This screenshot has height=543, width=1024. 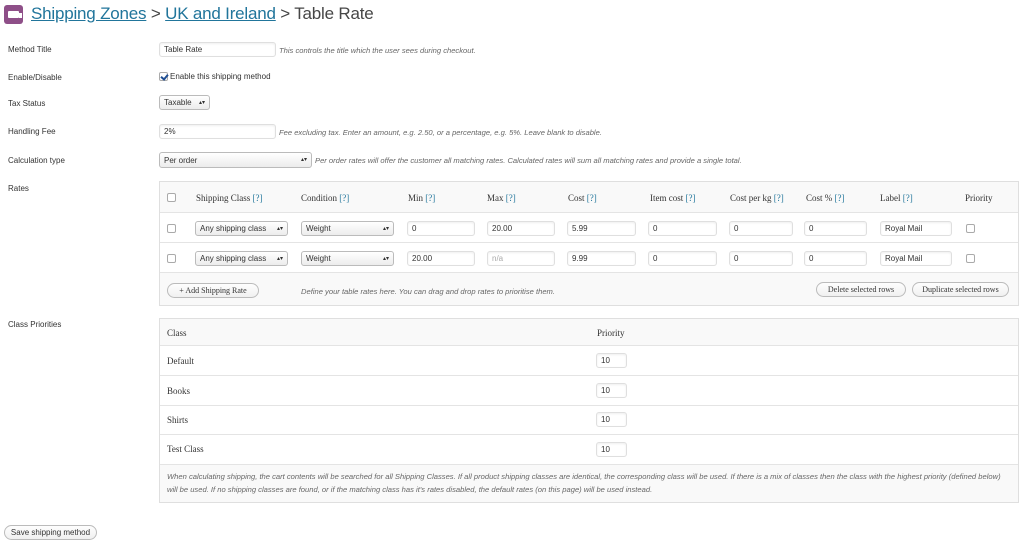 I want to click on tax-status-select: Taxable ▴▾, so click(x=184, y=102).